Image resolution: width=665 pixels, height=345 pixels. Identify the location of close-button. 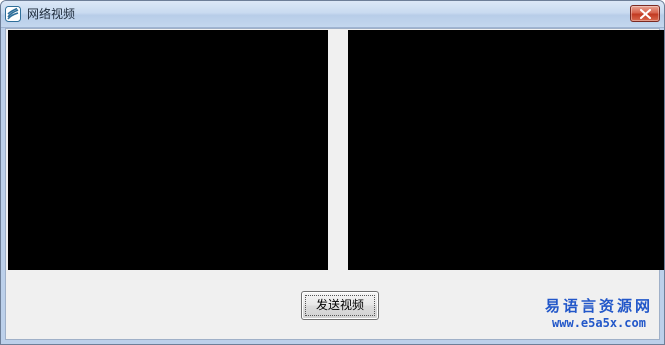
(645, 13).